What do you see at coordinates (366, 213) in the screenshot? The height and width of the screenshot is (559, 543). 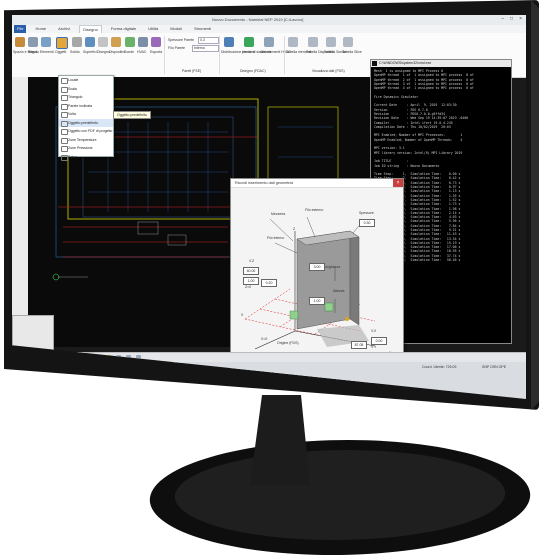 I see `label-spessore: Spessore` at bounding box center [366, 213].